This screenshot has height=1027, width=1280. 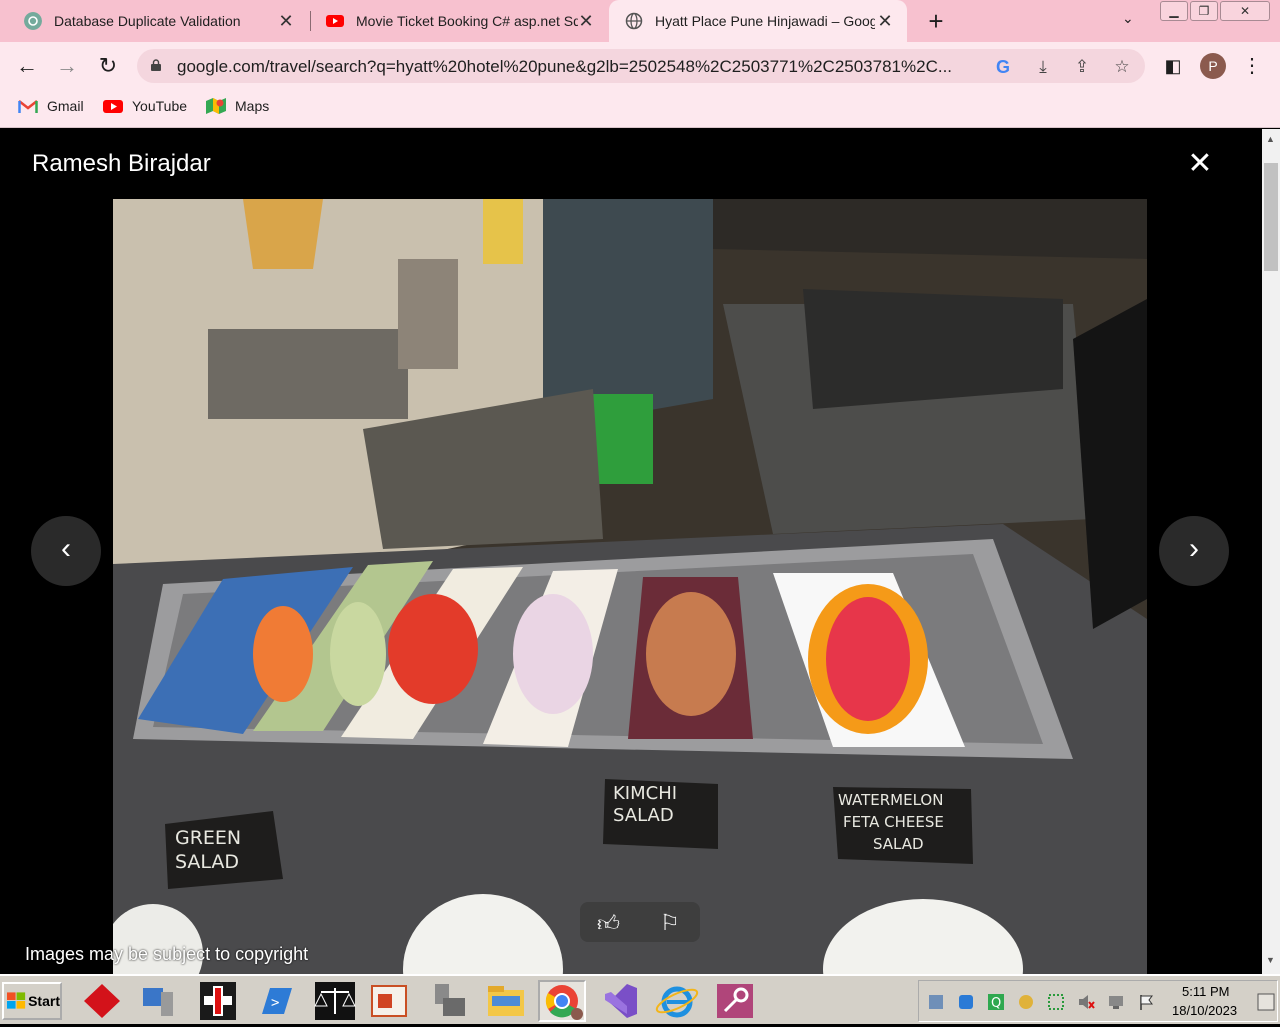 I want to click on tab-hyatt-place-pune: Hyatt Place Pune Hinjawadi – Googl ✕, so click(x=758, y=21).